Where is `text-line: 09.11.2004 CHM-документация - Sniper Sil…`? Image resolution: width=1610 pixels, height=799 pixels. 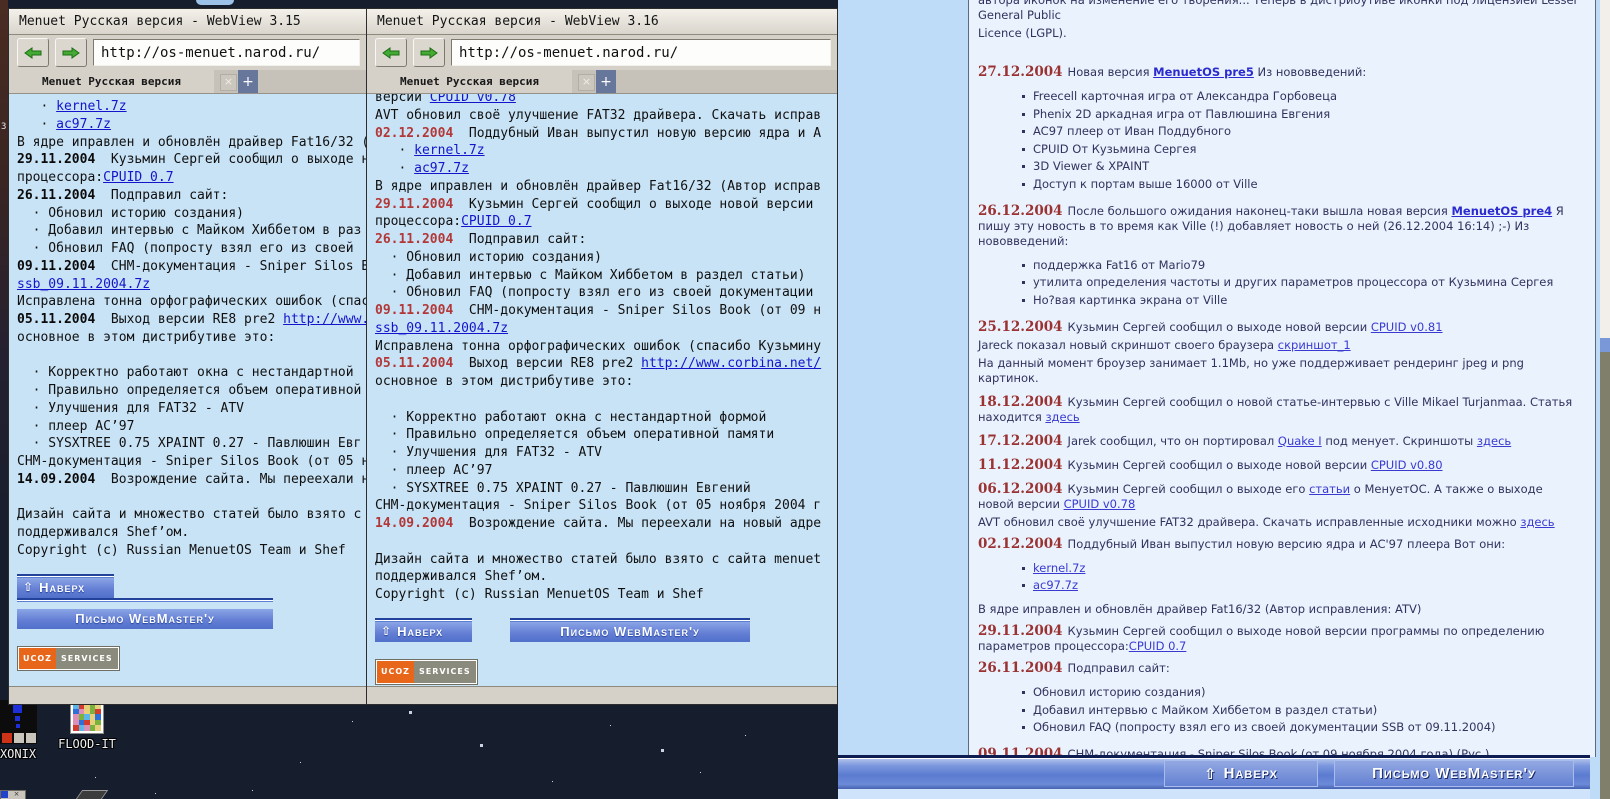
text-line: 09.11.2004 CHM-документация - Sniper Sil… is located at coordinates (606, 311).